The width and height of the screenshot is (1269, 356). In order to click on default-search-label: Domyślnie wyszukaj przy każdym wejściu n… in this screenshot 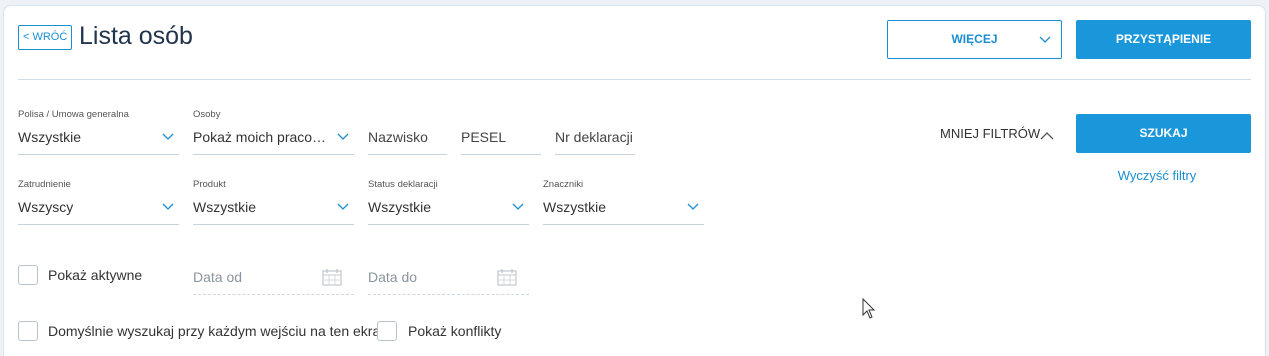, I will do `click(218, 331)`.